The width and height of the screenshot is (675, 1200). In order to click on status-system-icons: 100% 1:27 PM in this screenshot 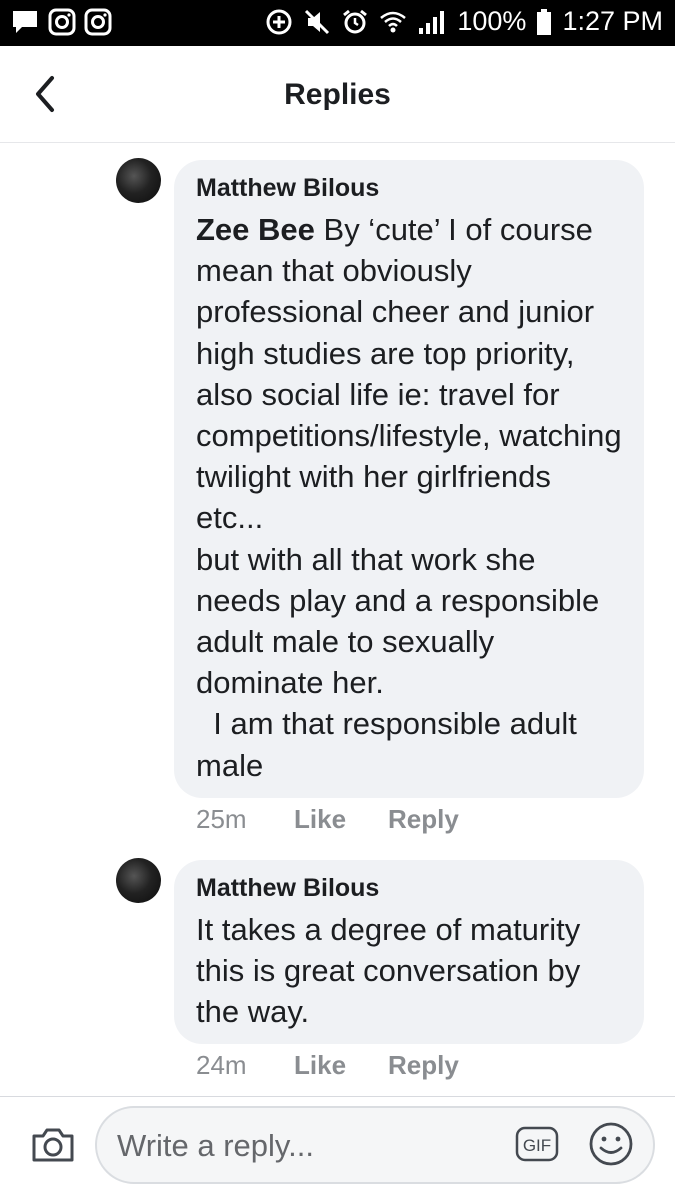, I will do `click(464, 21)`.